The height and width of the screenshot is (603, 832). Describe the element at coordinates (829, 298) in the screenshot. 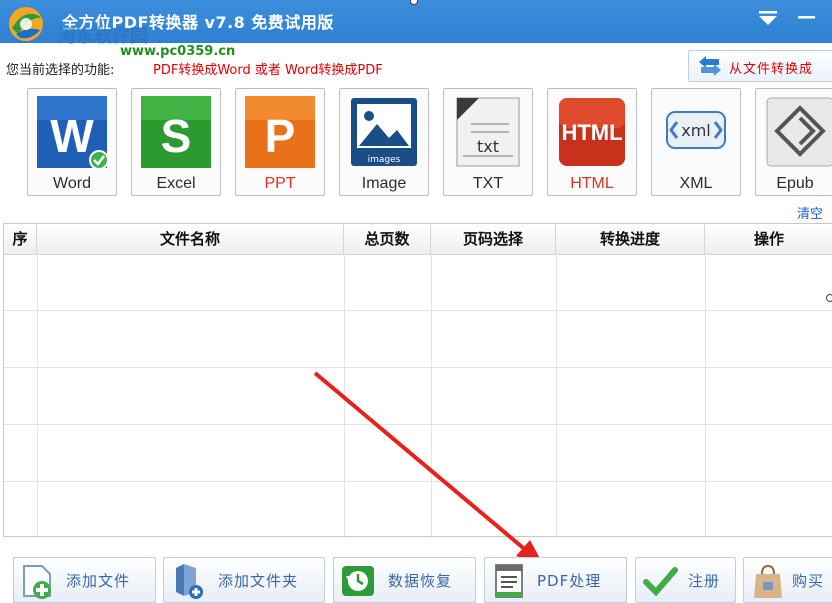

I see `resize-handle-dot` at that location.